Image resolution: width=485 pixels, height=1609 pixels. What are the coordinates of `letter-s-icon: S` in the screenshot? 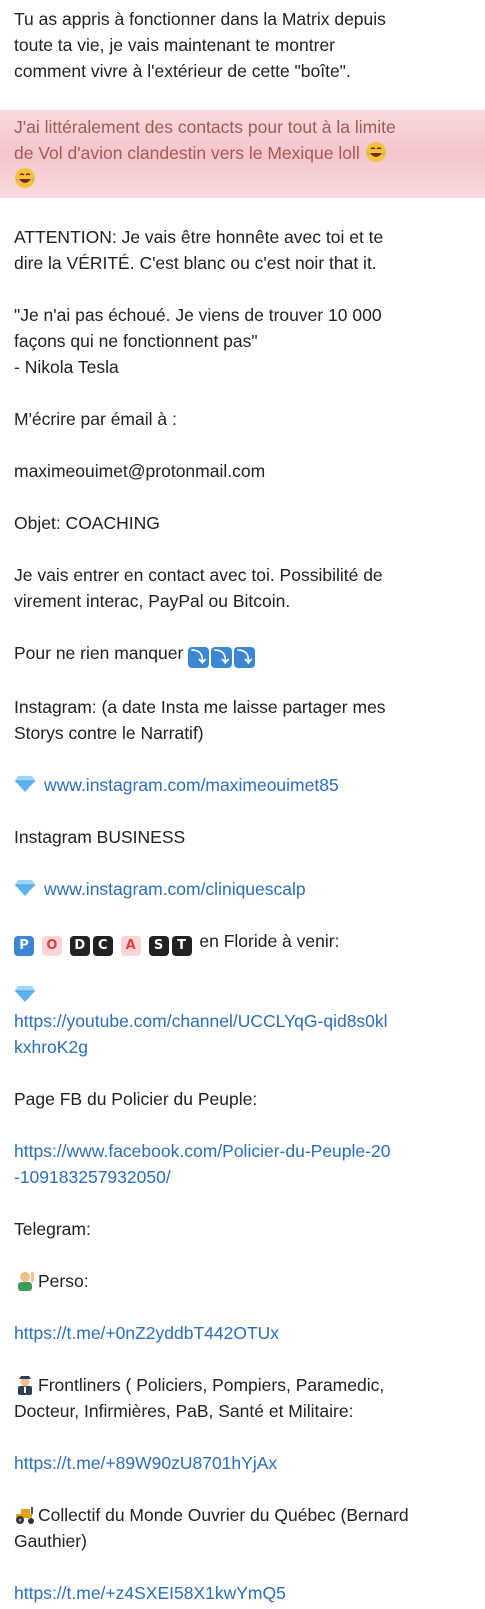 It's located at (158, 946).